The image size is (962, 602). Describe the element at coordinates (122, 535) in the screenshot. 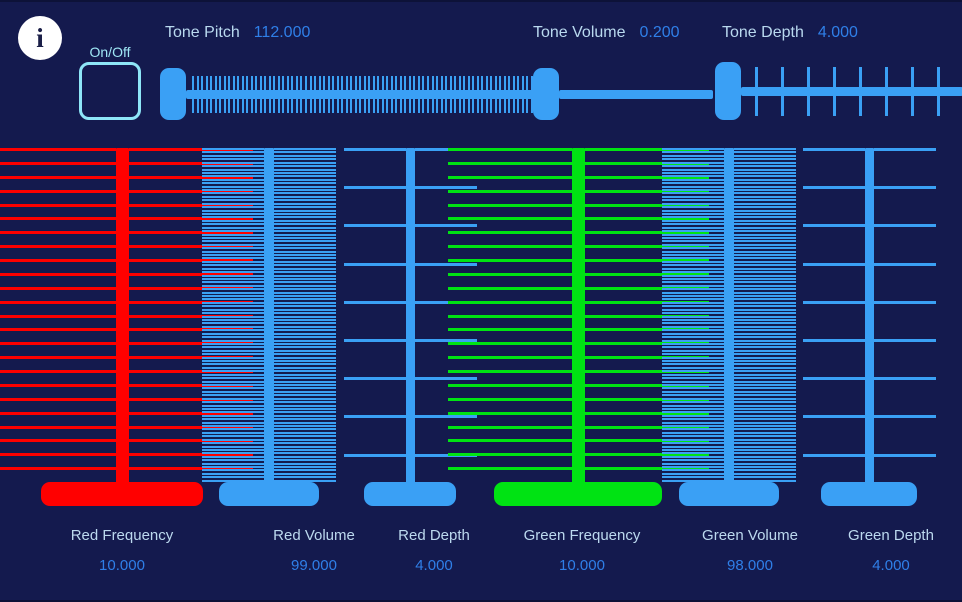

I see `channel-slider-label: Red Frequency` at that location.